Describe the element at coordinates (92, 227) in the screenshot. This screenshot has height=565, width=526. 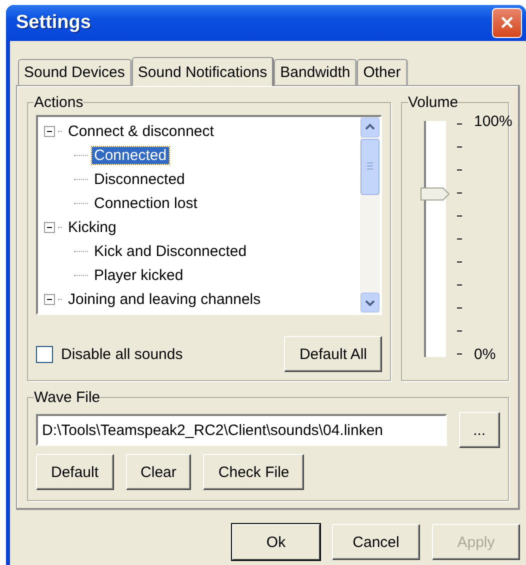
I see `tree-item: Kicking` at that location.